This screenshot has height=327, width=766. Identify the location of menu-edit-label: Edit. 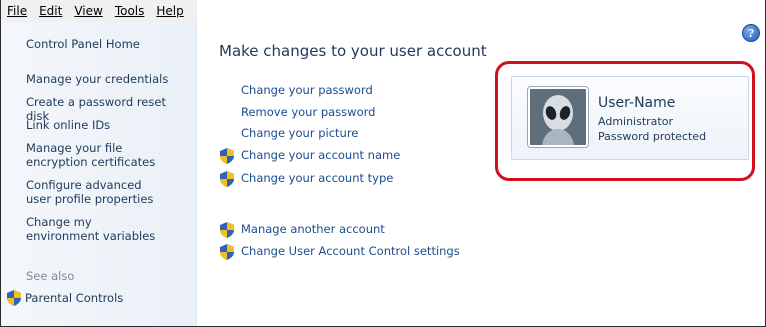
(51, 11).